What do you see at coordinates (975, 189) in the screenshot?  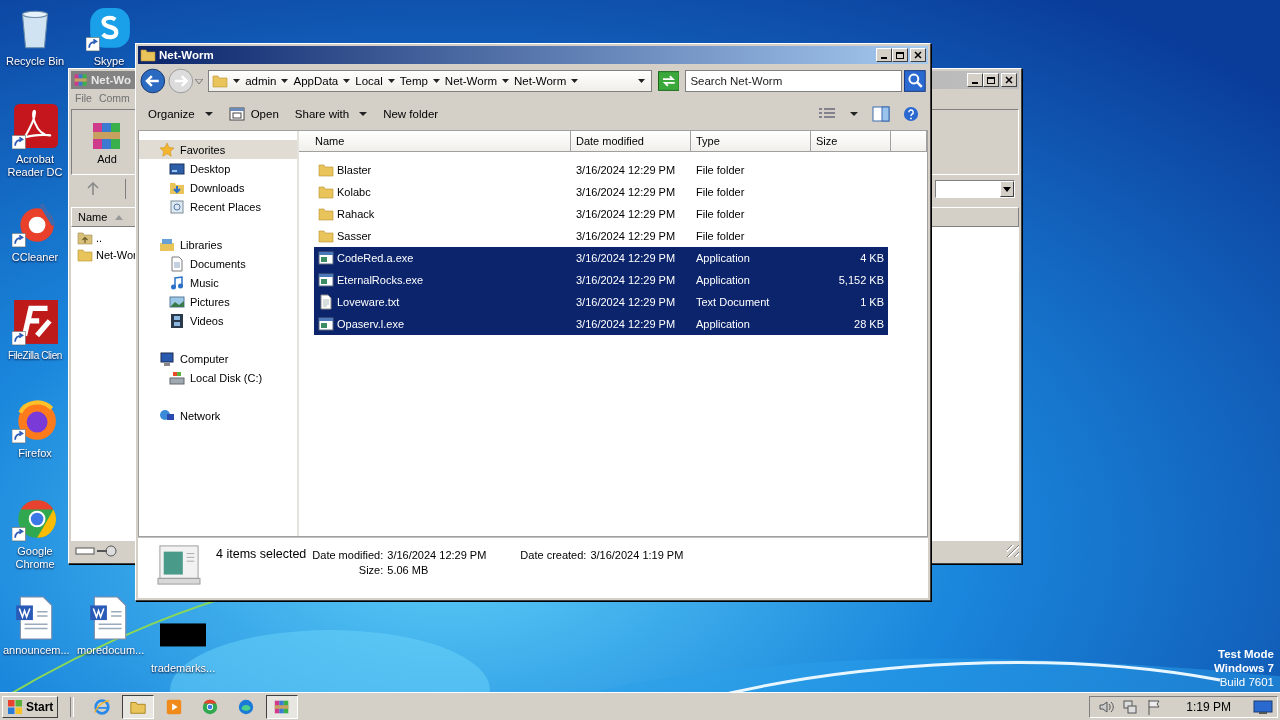 I see `path-dropdown` at bounding box center [975, 189].